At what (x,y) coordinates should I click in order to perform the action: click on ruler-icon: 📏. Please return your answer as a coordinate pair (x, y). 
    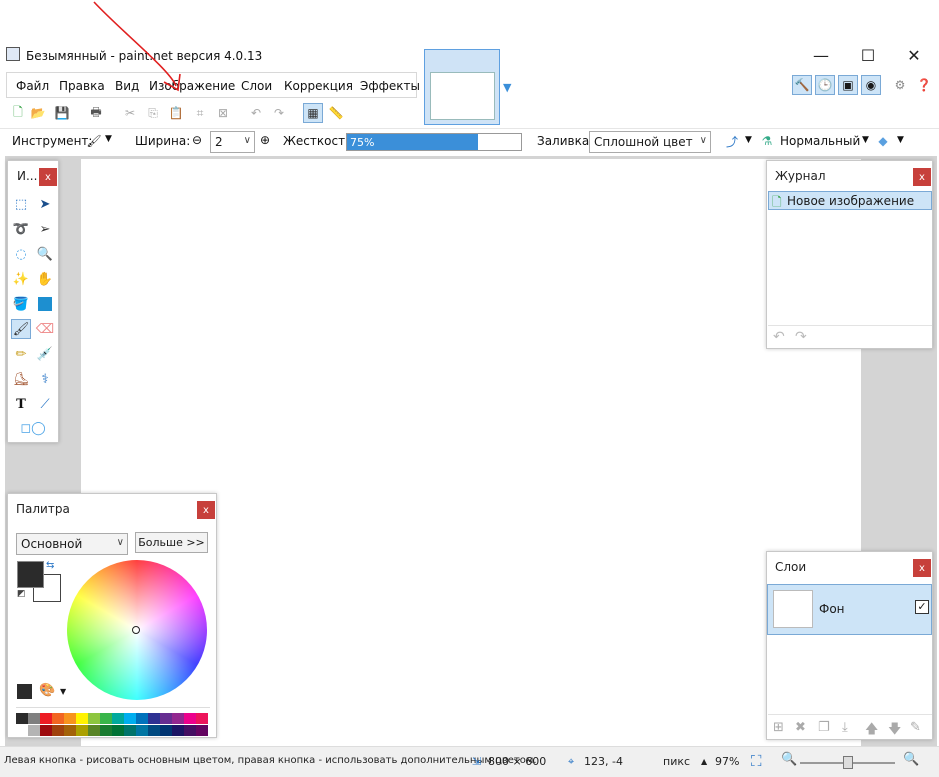
    Looking at the image, I should click on (336, 113).